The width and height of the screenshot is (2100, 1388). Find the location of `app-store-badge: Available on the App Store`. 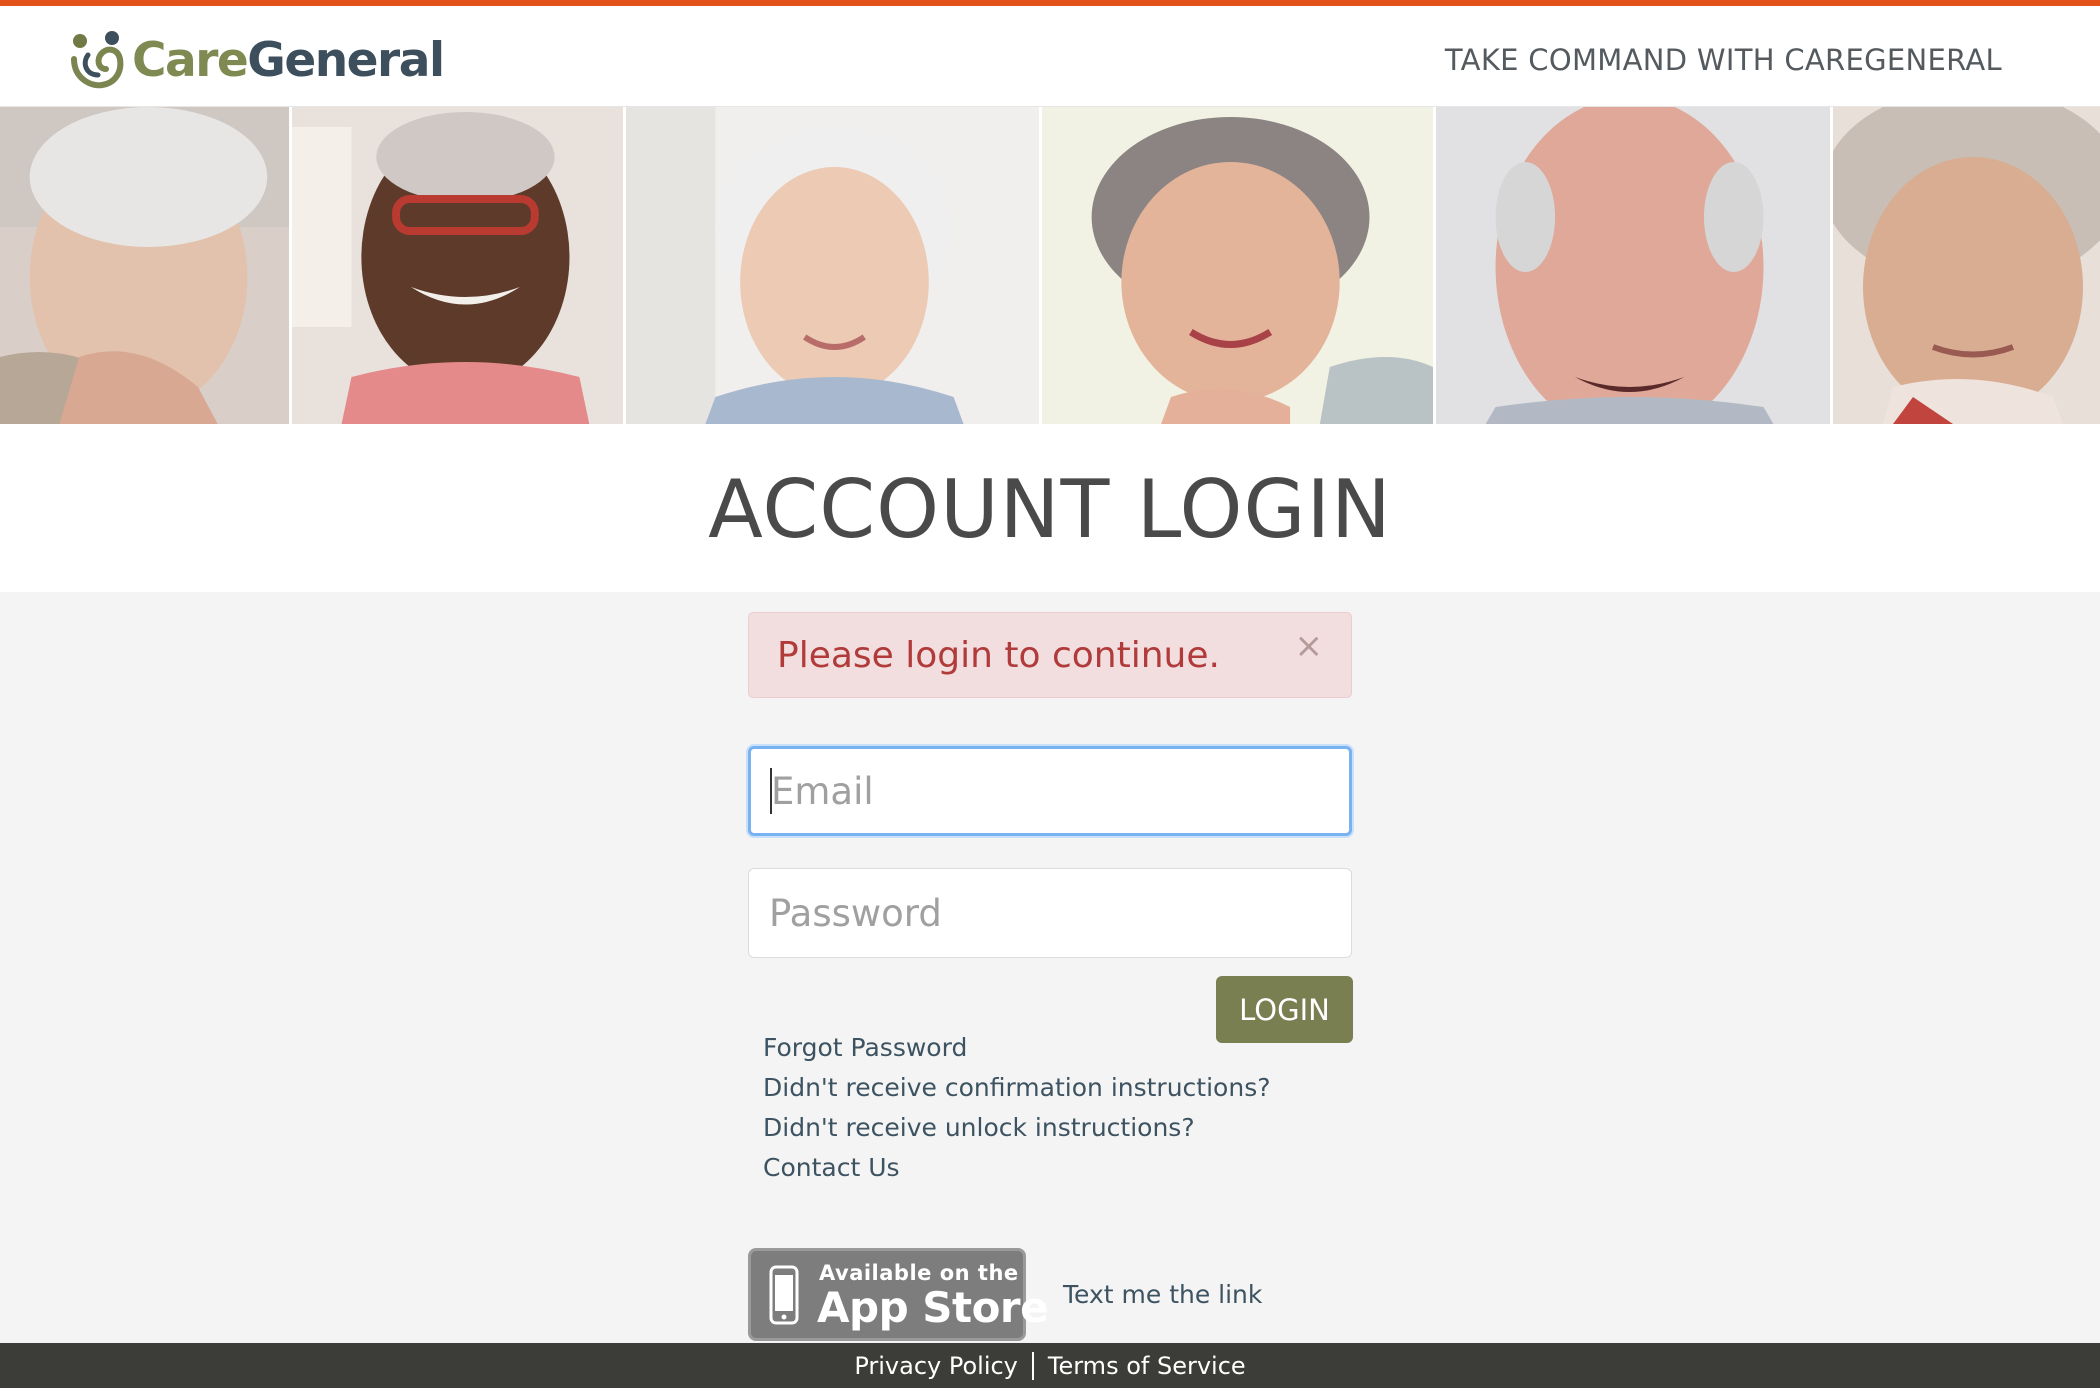

app-store-badge: Available on the App Store is located at coordinates (898, 1294).